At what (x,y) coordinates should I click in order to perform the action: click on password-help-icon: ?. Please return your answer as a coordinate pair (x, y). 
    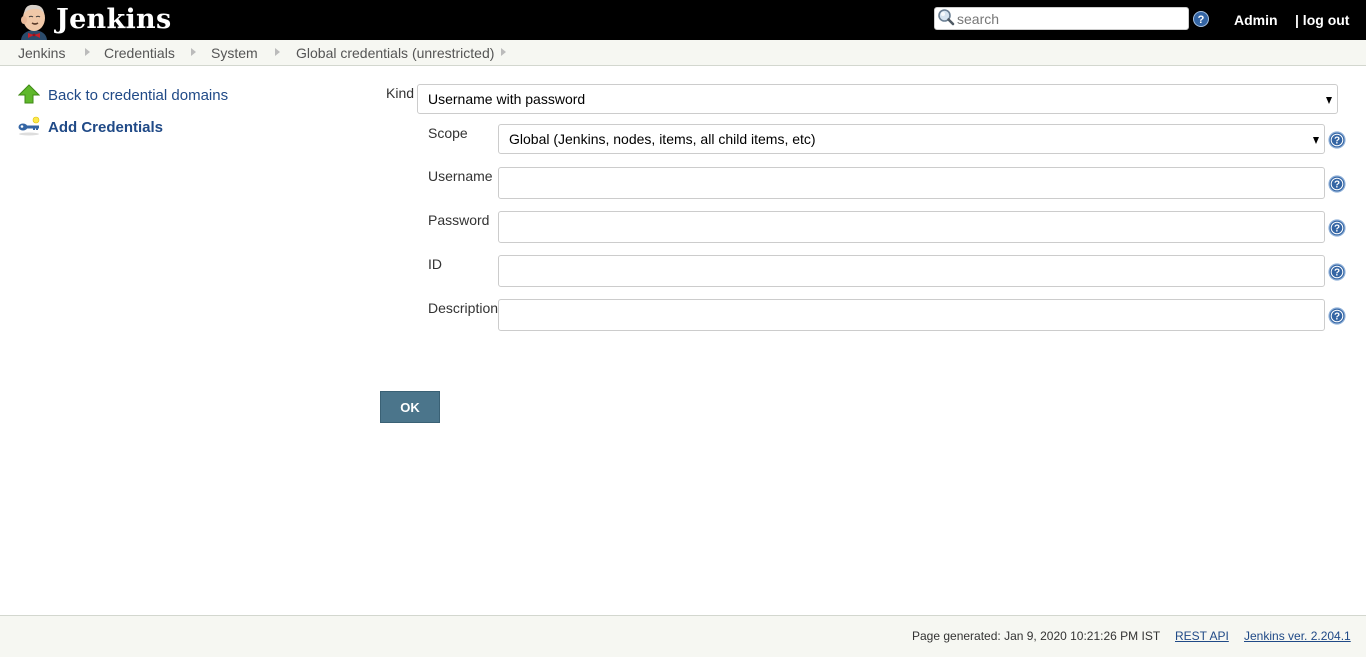
    Looking at the image, I should click on (1337, 228).